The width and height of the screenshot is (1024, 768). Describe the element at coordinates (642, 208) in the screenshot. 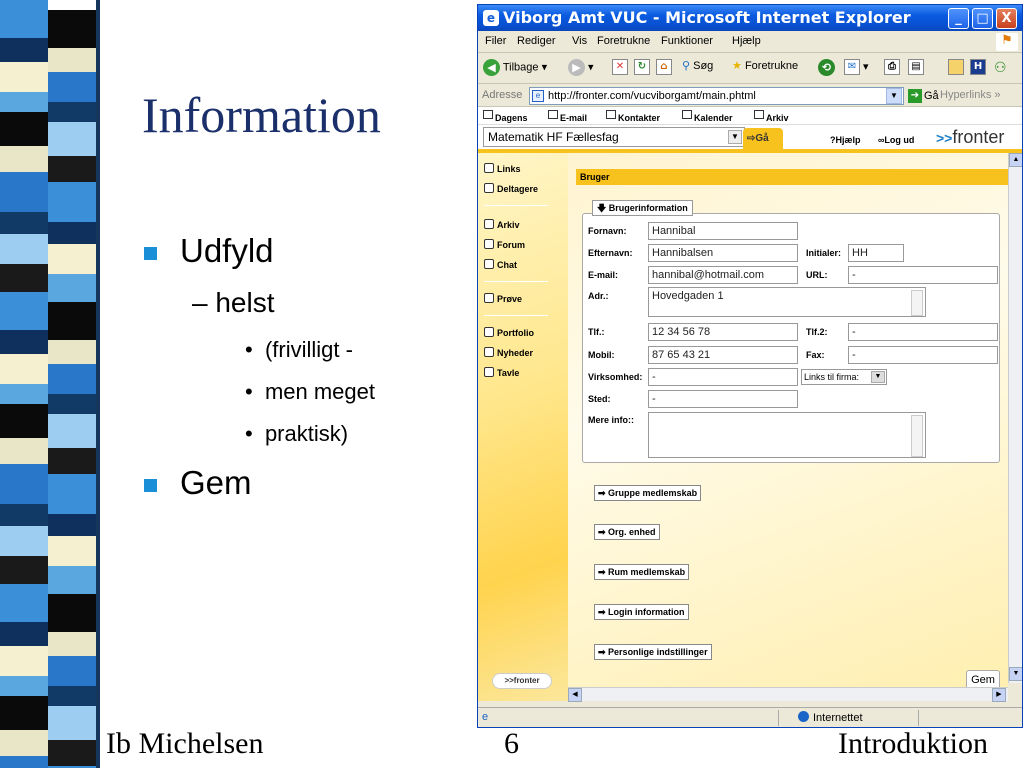

I see `user-info-title: 🡇 Brugerinformation` at that location.